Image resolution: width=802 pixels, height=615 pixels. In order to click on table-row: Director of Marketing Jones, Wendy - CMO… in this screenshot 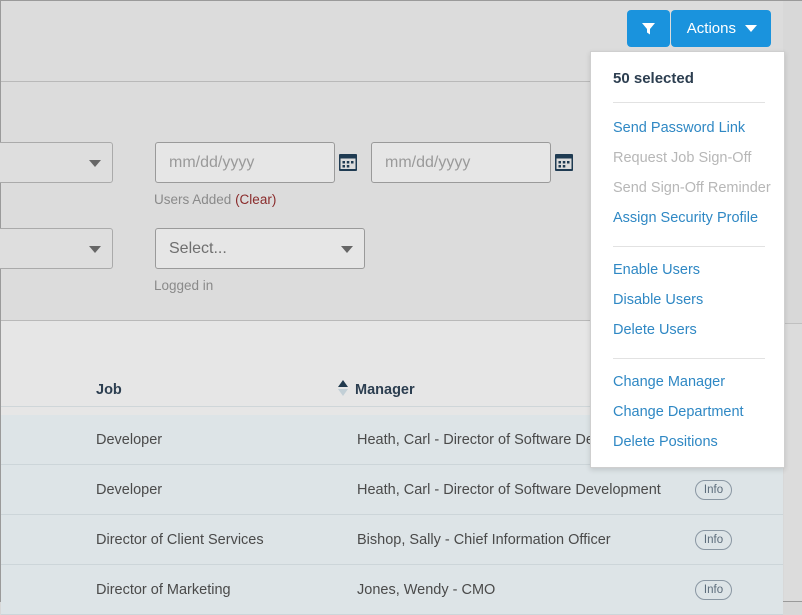, I will do `click(392, 590)`.